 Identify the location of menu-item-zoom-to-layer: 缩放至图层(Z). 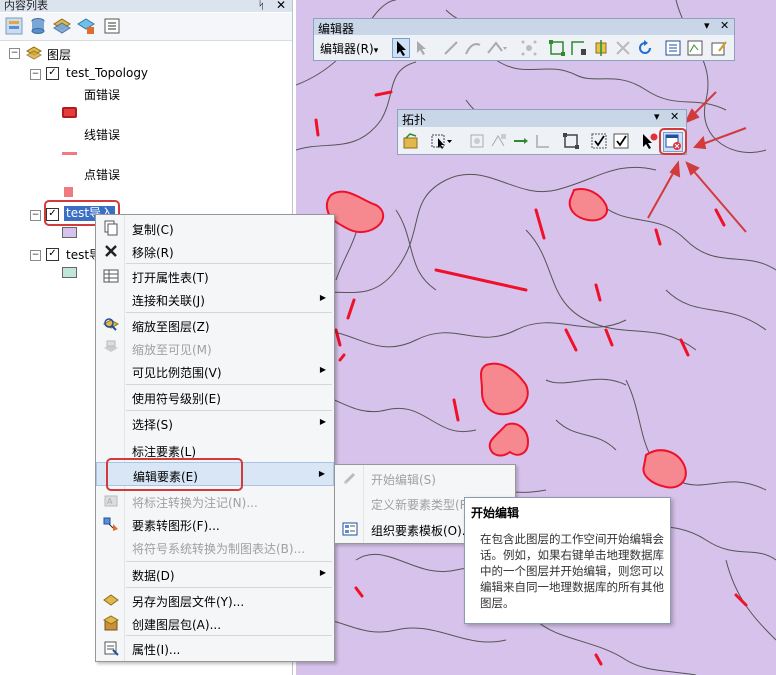
(215, 325).